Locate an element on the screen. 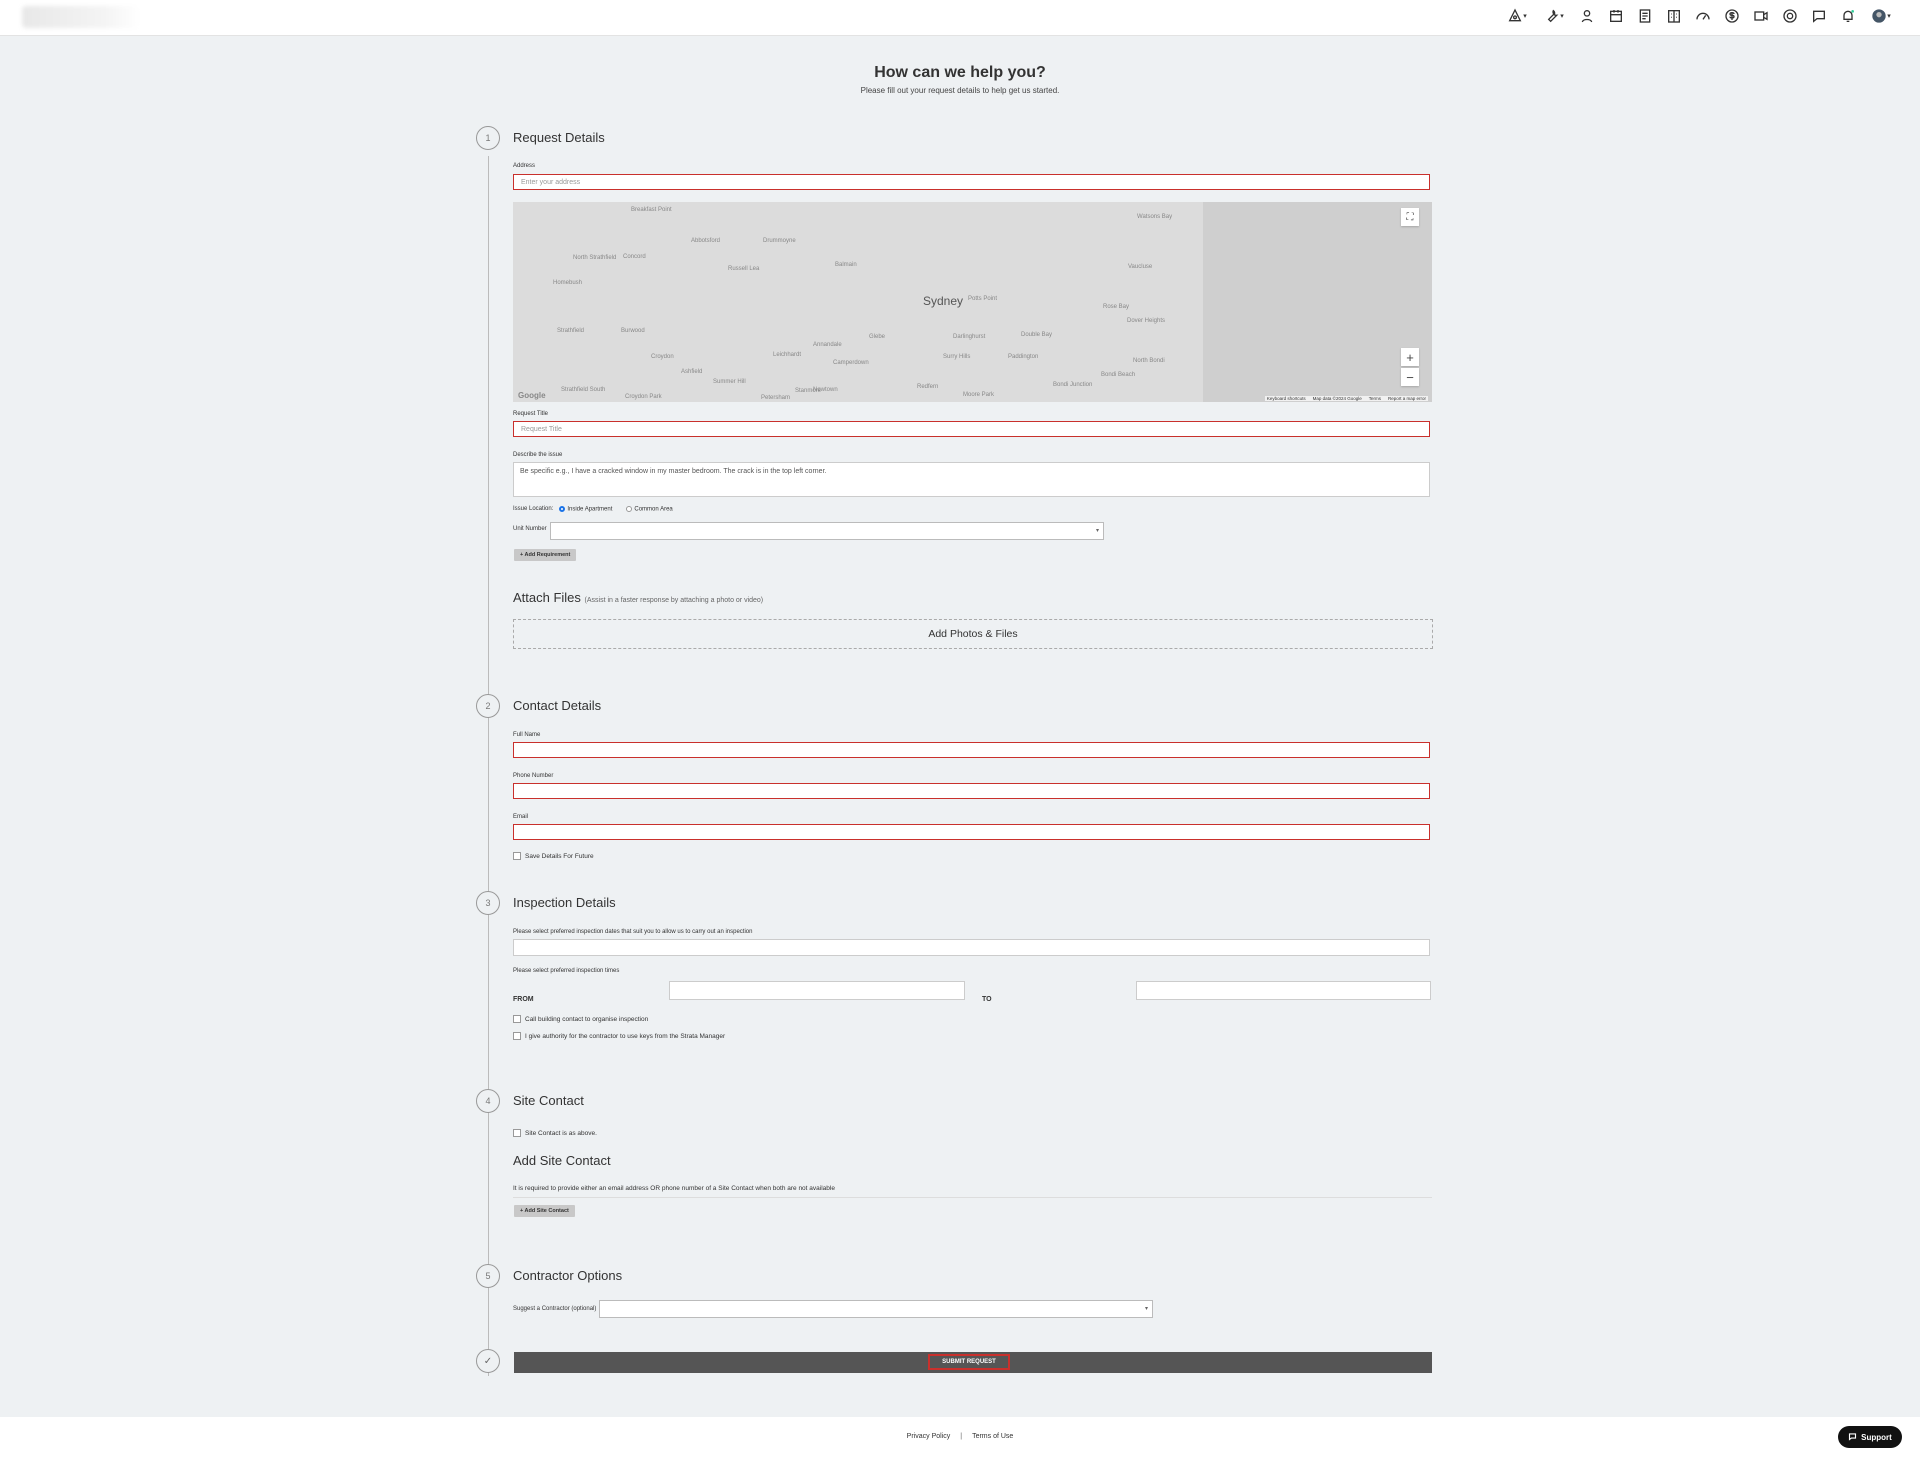  lifebuoy-icon is located at coordinates (1790, 16).